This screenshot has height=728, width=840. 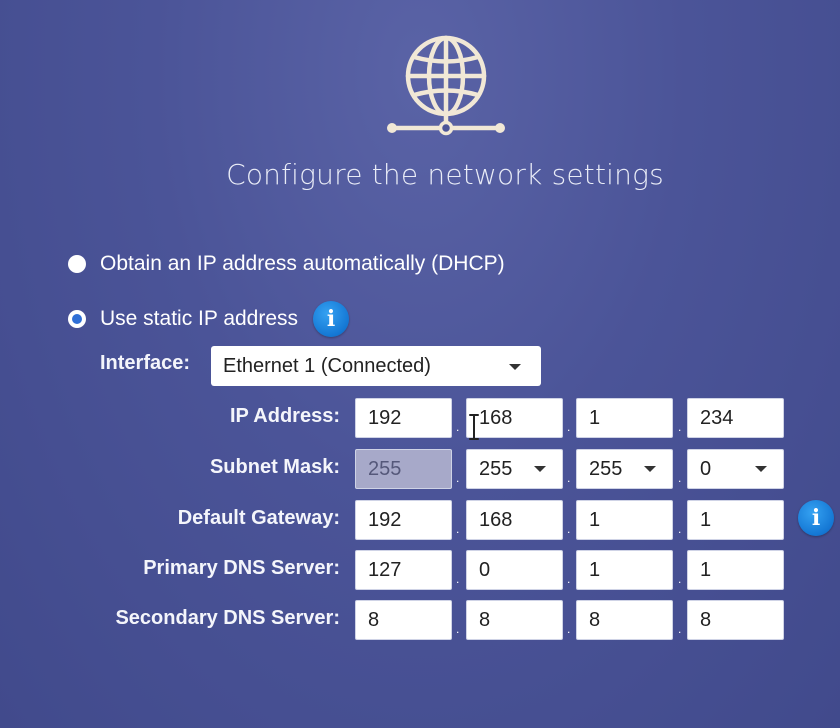 What do you see at coordinates (385, 468) in the screenshot?
I see `subnet-octet-1-value: 255` at bounding box center [385, 468].